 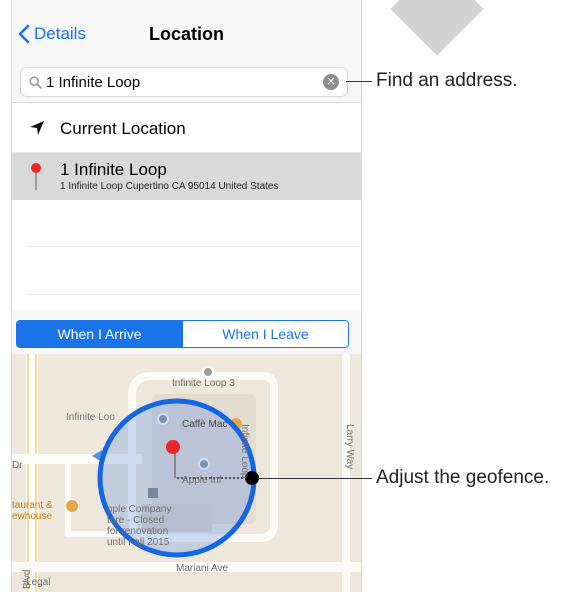 I want to click on clear-search-icon: ✕, so click(x=331, y=82).